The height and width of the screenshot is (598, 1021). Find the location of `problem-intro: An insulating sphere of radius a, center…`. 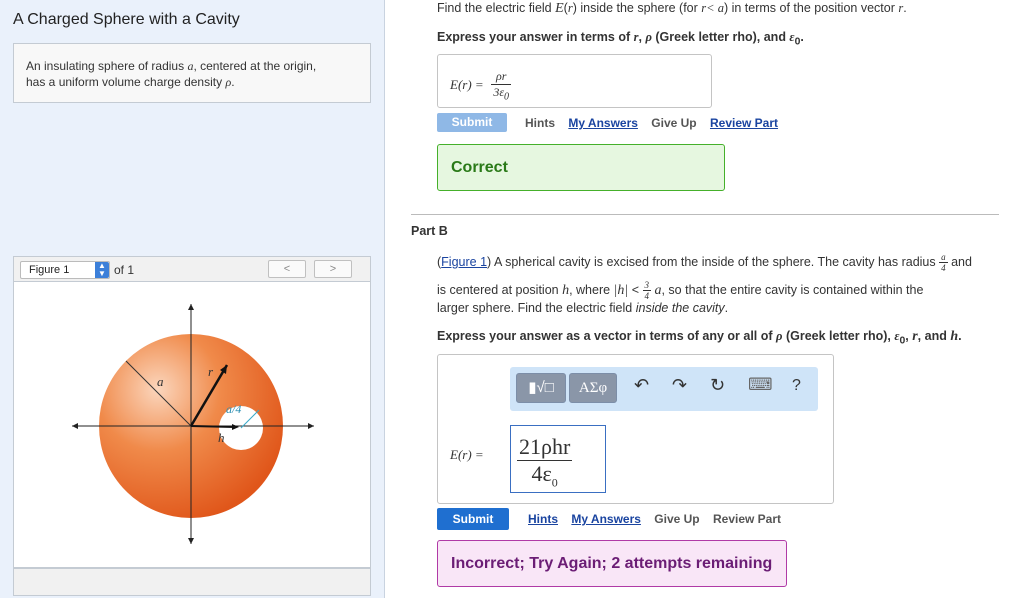

problem-intro: An insulating sphere of radius a, center… is located at coordinates (192, 73).